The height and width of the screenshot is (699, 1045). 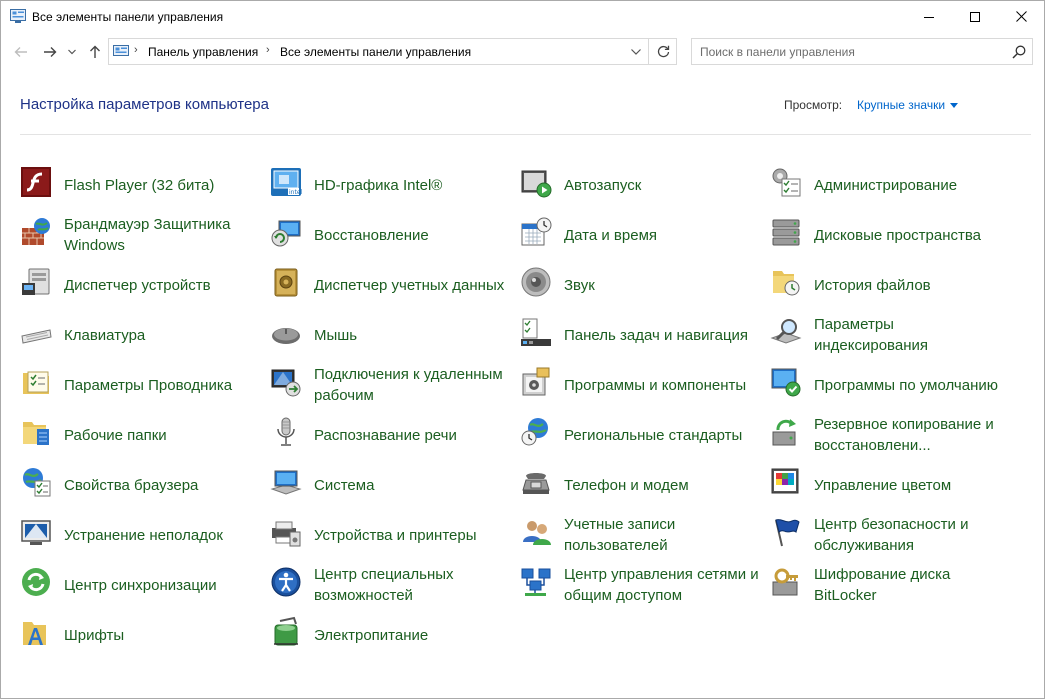 What do you see at coordinates (890, 335) in the screenshot?
I see `item-indexing-options: Параметры индексирования` at bounding box center [890, 335].